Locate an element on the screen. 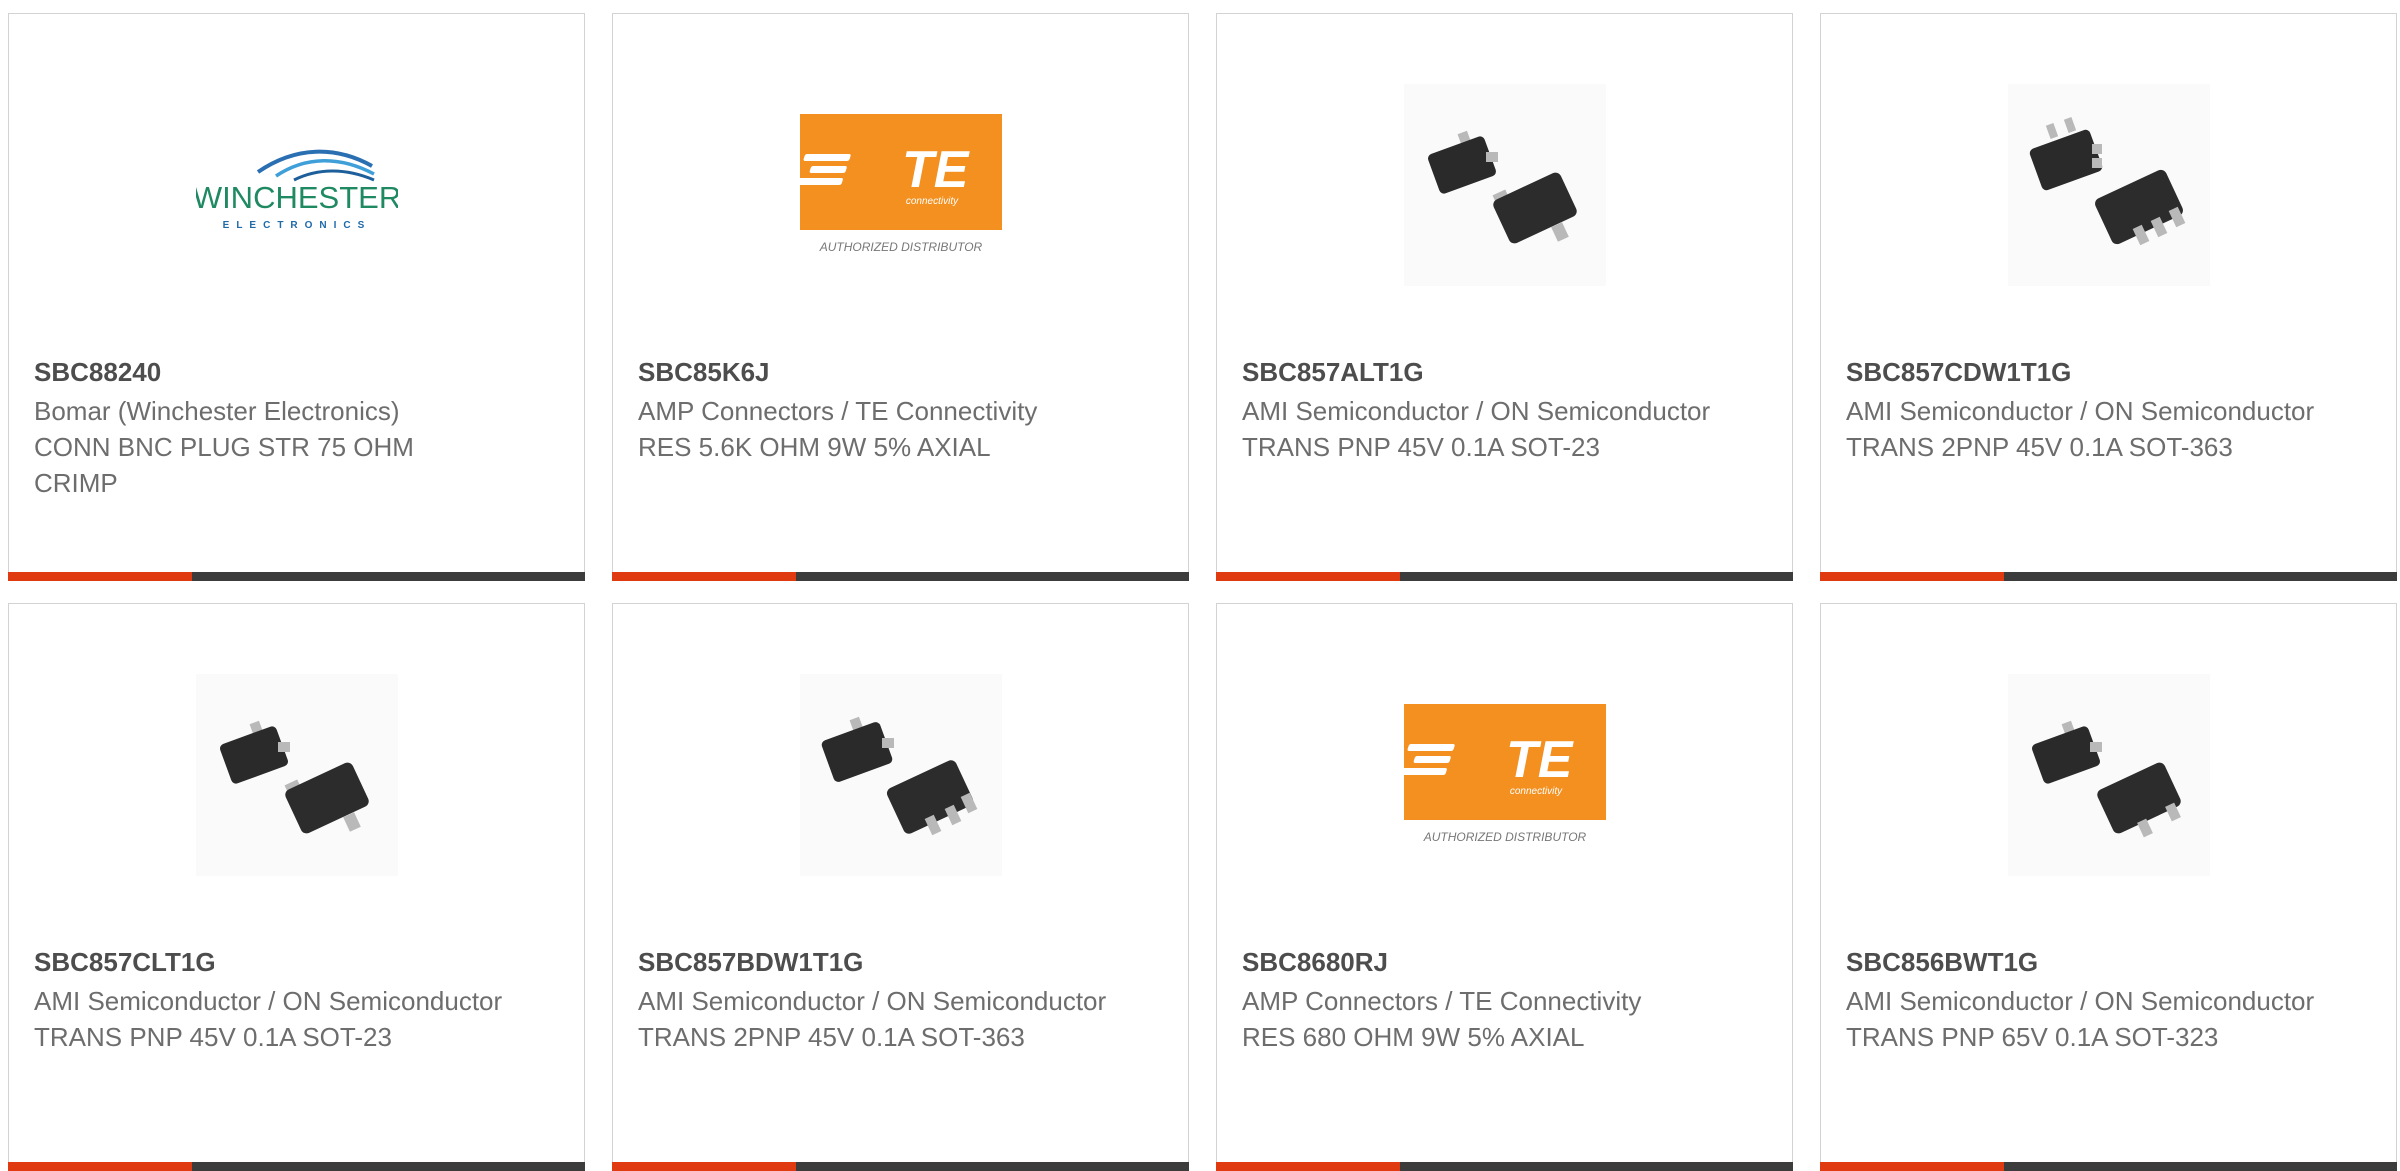  part-number: SBC857BDW1T1G is located at coordinates (750, 962).